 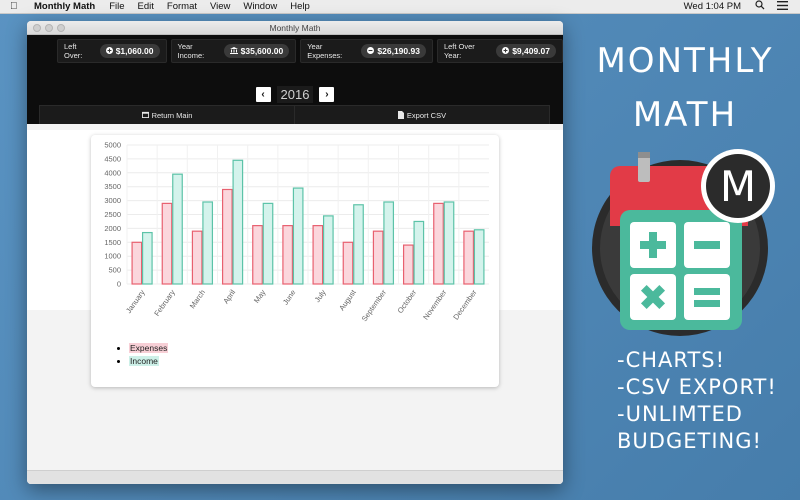 I want to click on chart-legend: Expenses Income, so click(x=143, y=356).